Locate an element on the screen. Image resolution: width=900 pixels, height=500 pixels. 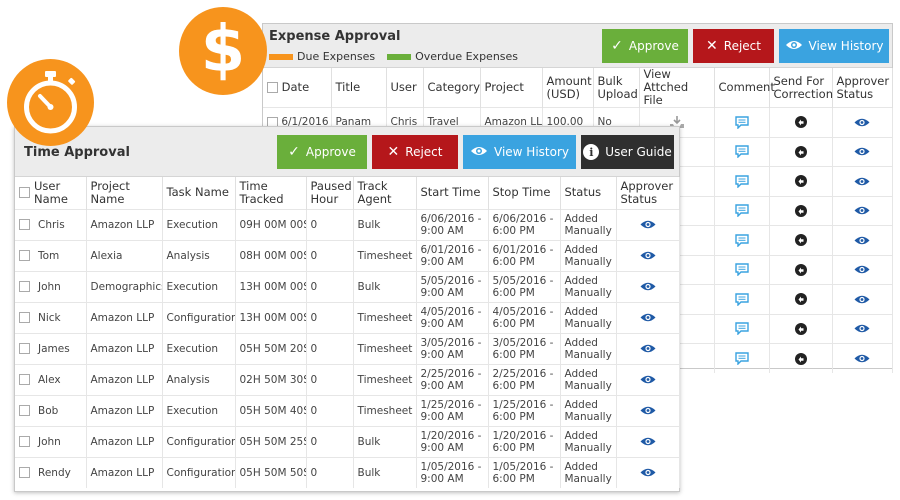
expense-col-send-correction: Send For Correction is located at coordinates (801, 88).